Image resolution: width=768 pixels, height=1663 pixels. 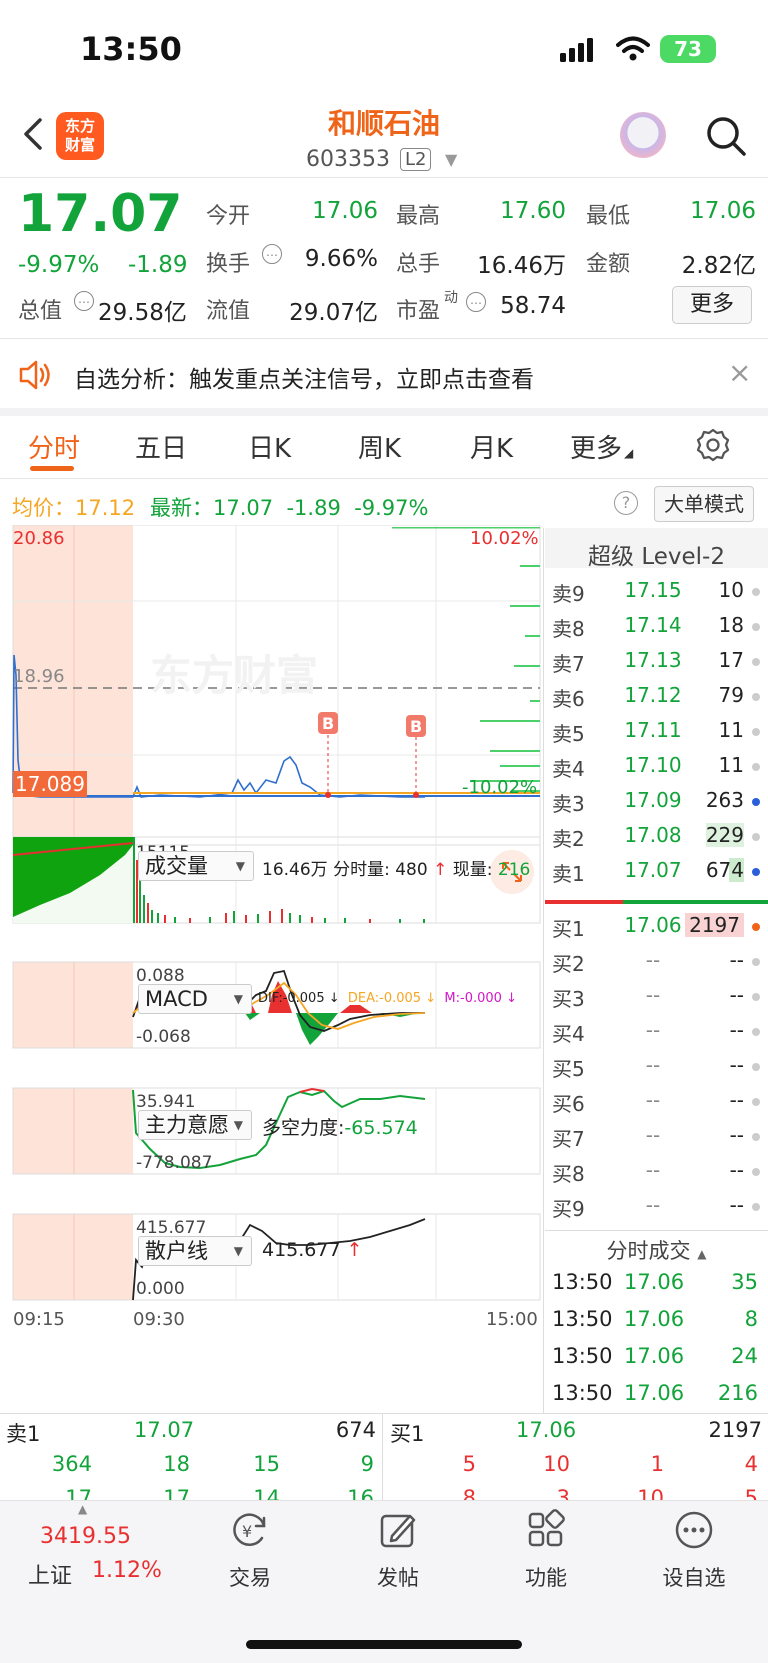 What do you see at coordinates (411, 870) in the screenshot?
I see `volume-minute-value: 480` at bounding box center [411, 870].